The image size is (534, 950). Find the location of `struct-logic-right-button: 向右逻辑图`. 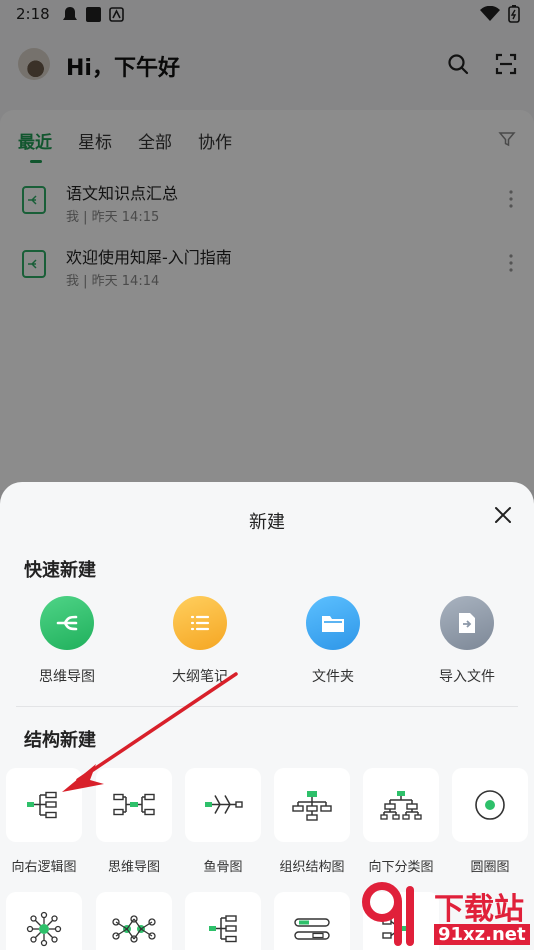

struct-logic-right-button: 向右逻辑图 is located at coordinates (44, 821).